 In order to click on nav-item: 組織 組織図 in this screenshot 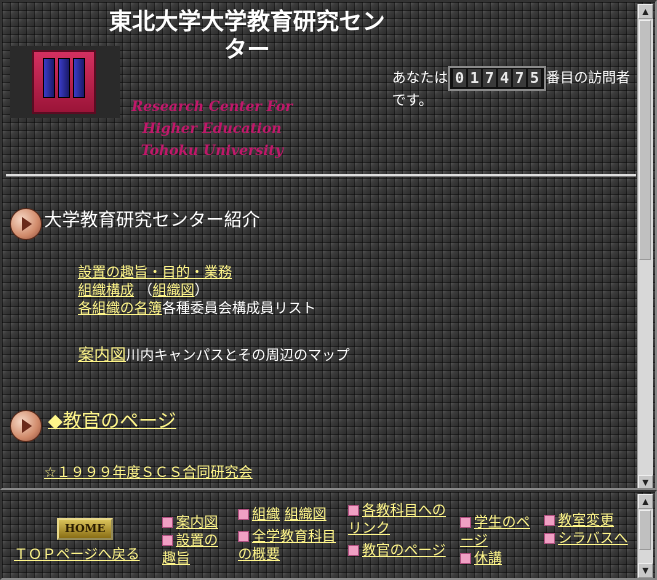, I will do `click(289, 515)`.